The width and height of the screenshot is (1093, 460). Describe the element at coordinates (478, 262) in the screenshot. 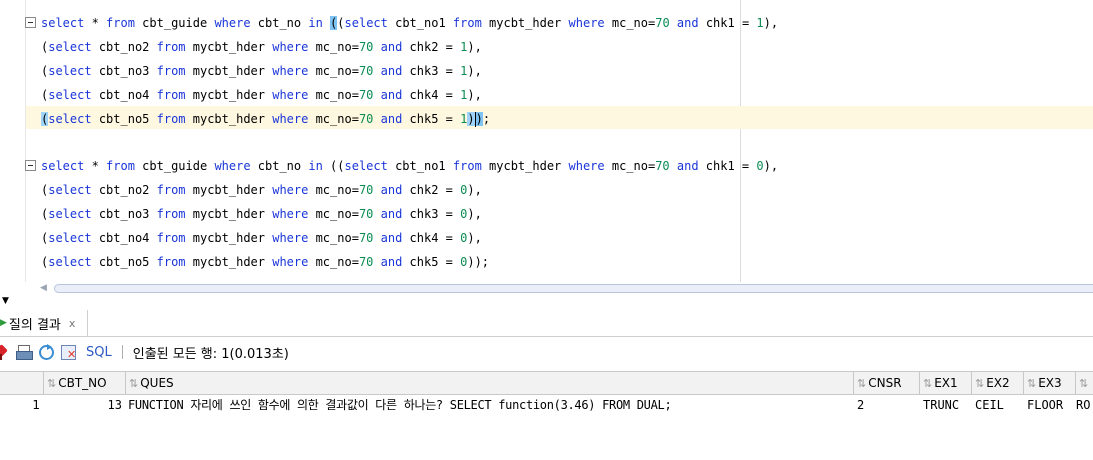

I see `code-token: ));` at that location.